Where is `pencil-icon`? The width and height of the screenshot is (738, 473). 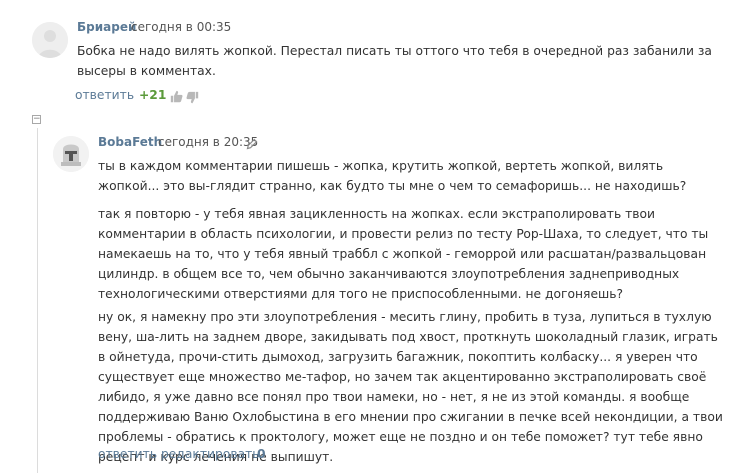
pencil-icon is located at coordinates (252, 144).